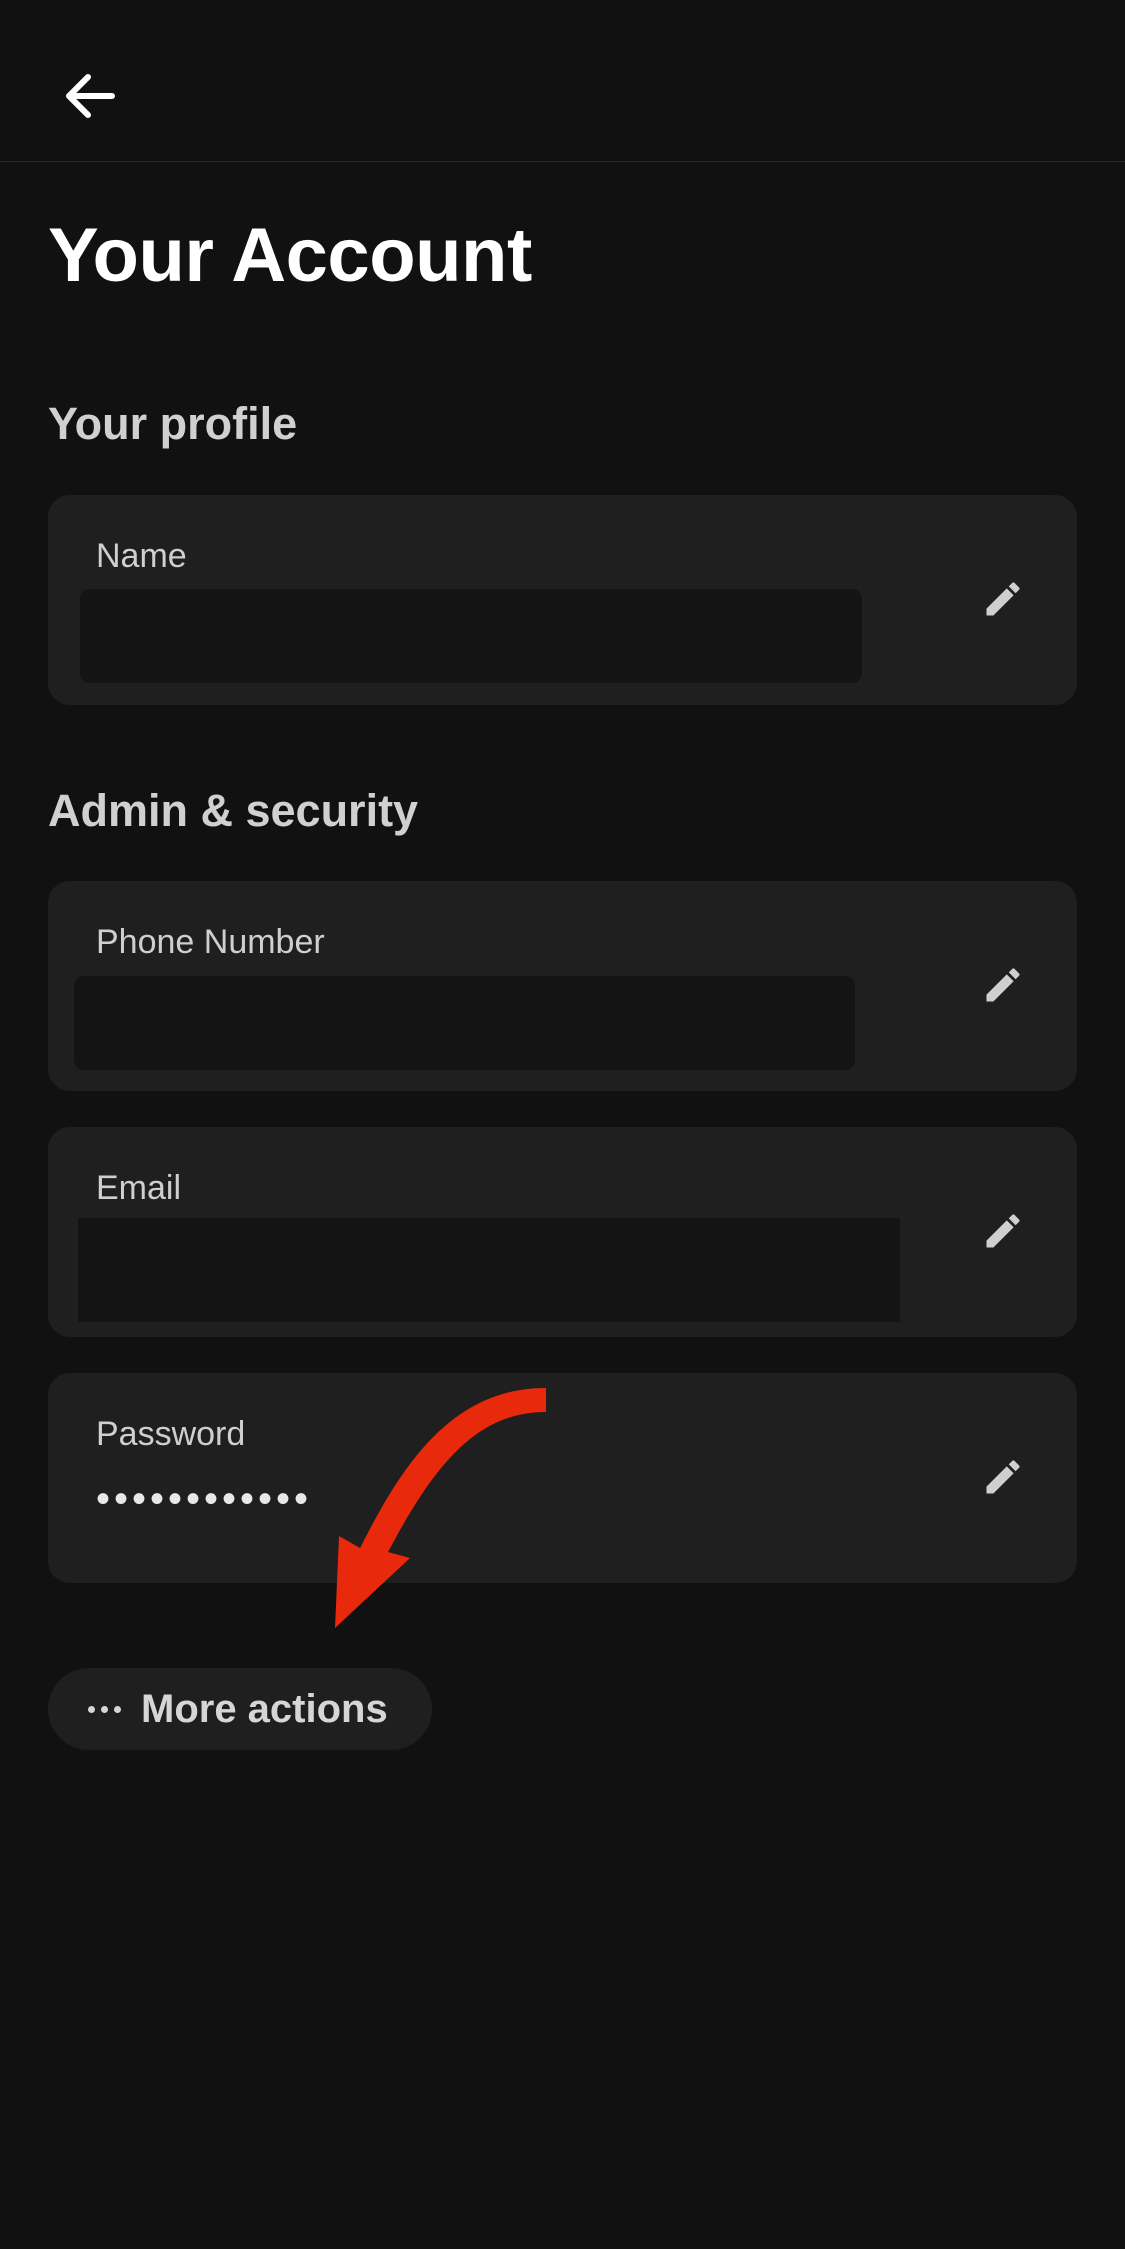 The height and width of the screenshot is (2249, 1125). I want to click on name-label: Name, so click(141, 556).